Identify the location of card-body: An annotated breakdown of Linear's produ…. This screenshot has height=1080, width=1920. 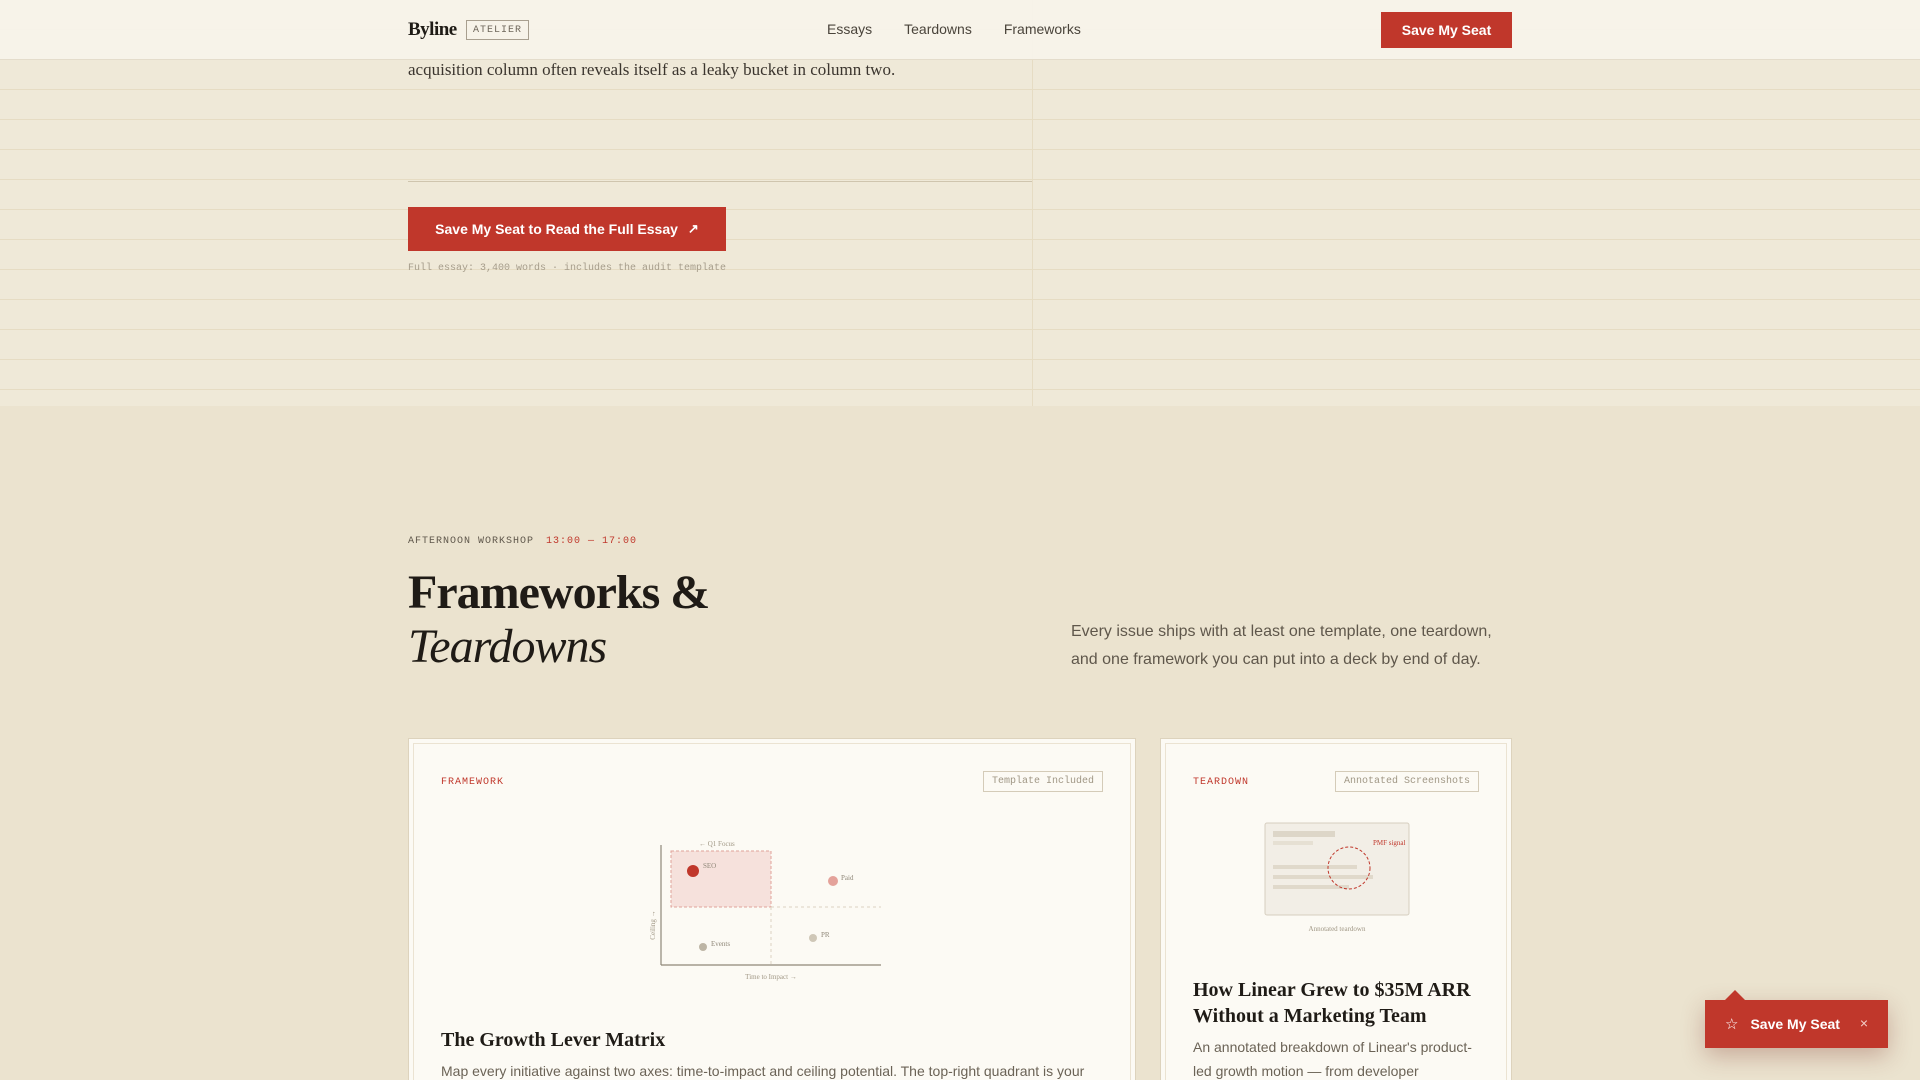
(1332, 1059).